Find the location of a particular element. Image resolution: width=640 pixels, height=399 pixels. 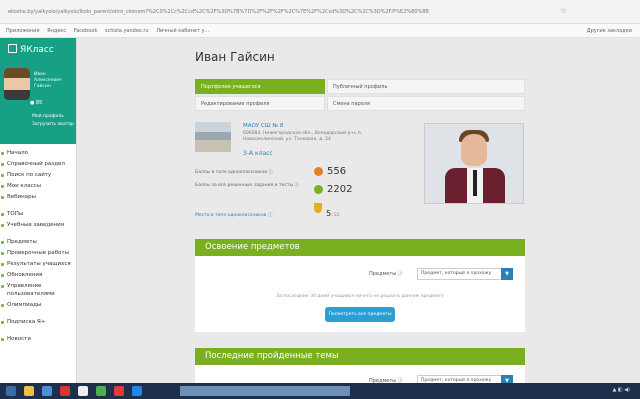

section-recent-topics-body: Предметы ⓘ Предмет, который я прохожу ▼ is located at coordinates (360, 376).